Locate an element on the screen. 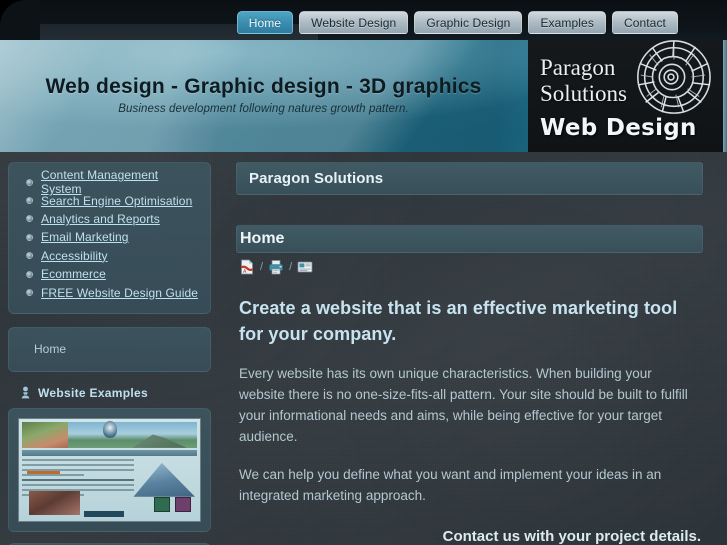 The width and height of the screenshot is (727, 545). logo-text-paragon: Paragon Solutions is located at coordinates (583, 81).